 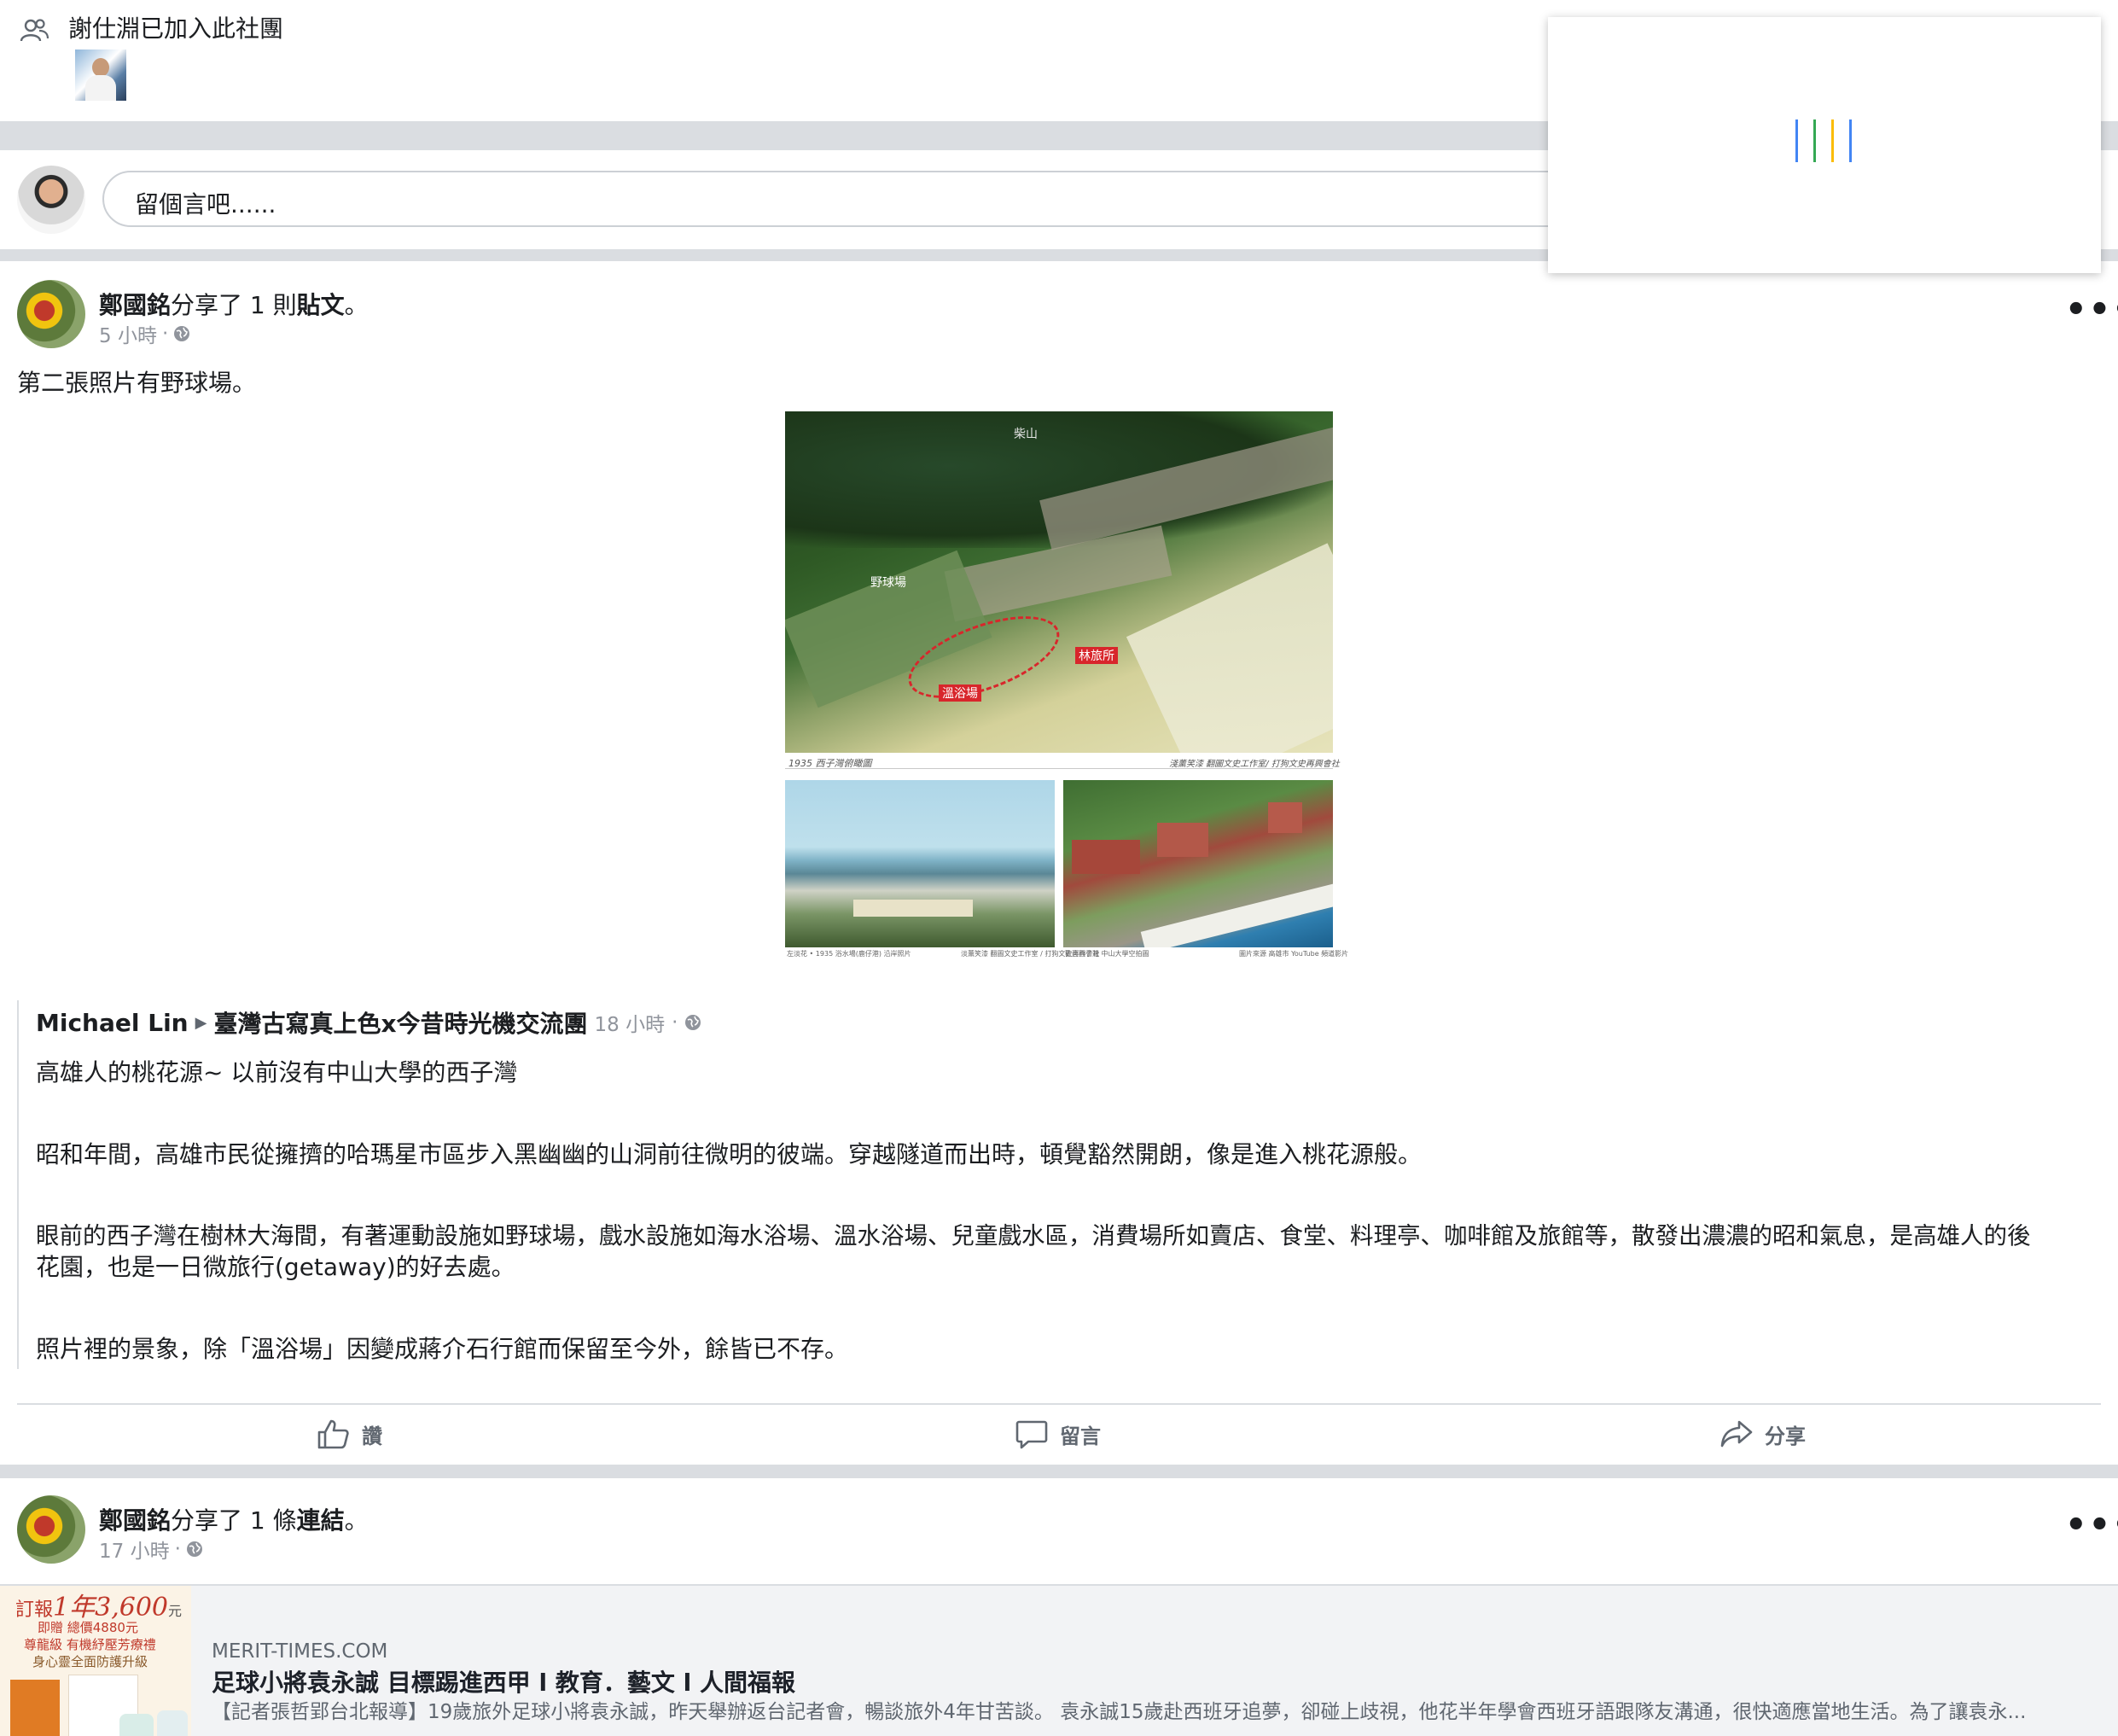 What do you see at coordinates (372, 1436) in the screenshot?
I see `like-label: 讚` at bounding box center [372, 1436].